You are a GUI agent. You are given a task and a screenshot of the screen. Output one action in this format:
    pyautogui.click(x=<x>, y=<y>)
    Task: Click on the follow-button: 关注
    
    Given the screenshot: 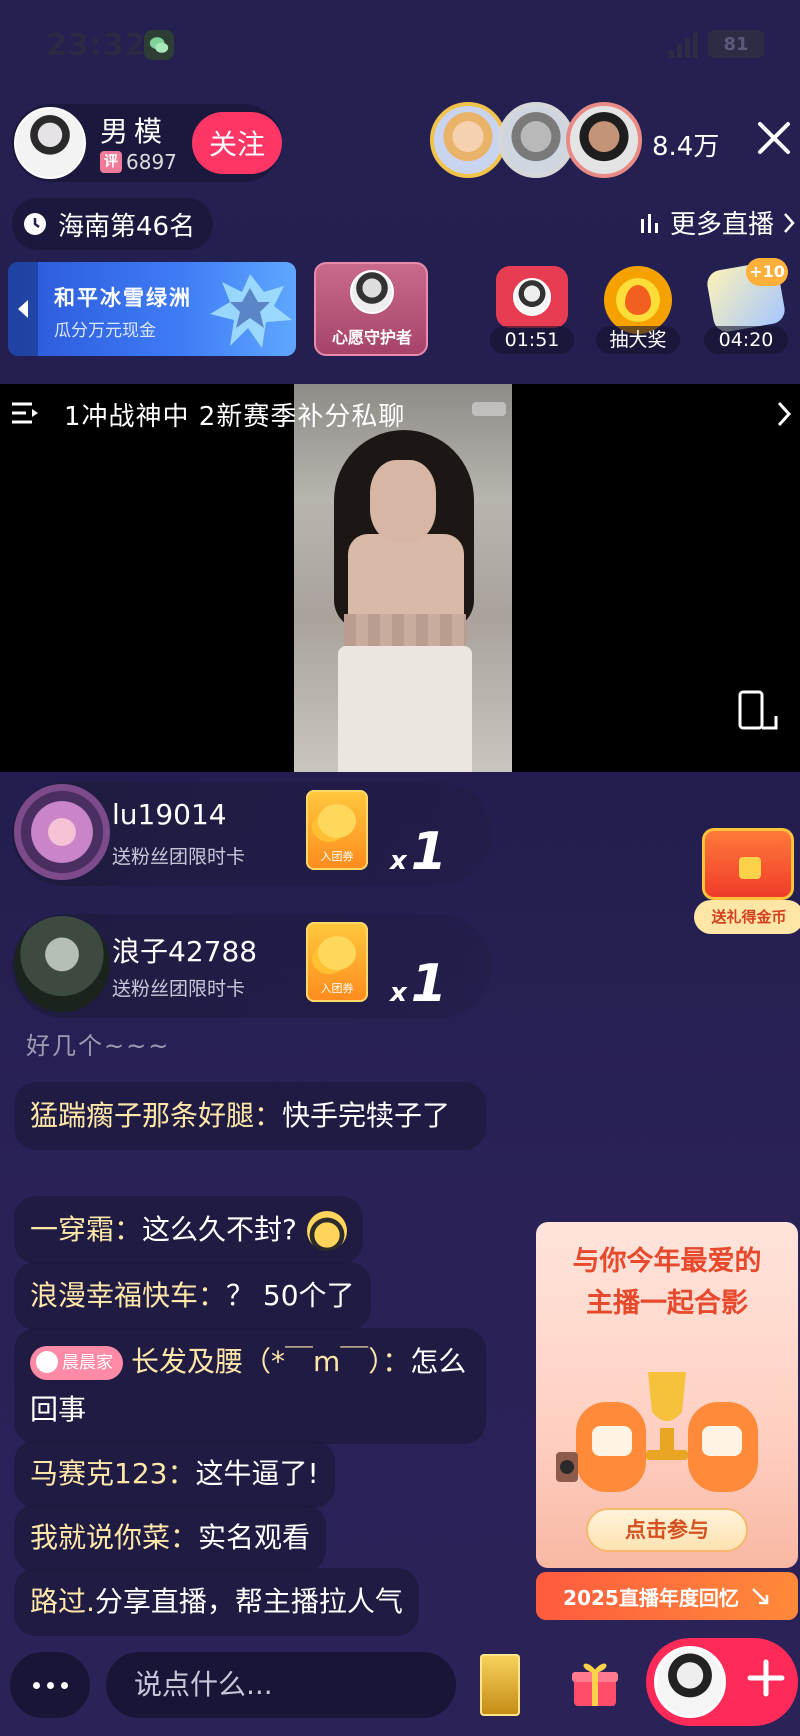 What is the action you would take?
    pyautogui.click(x=237, y=143)
    